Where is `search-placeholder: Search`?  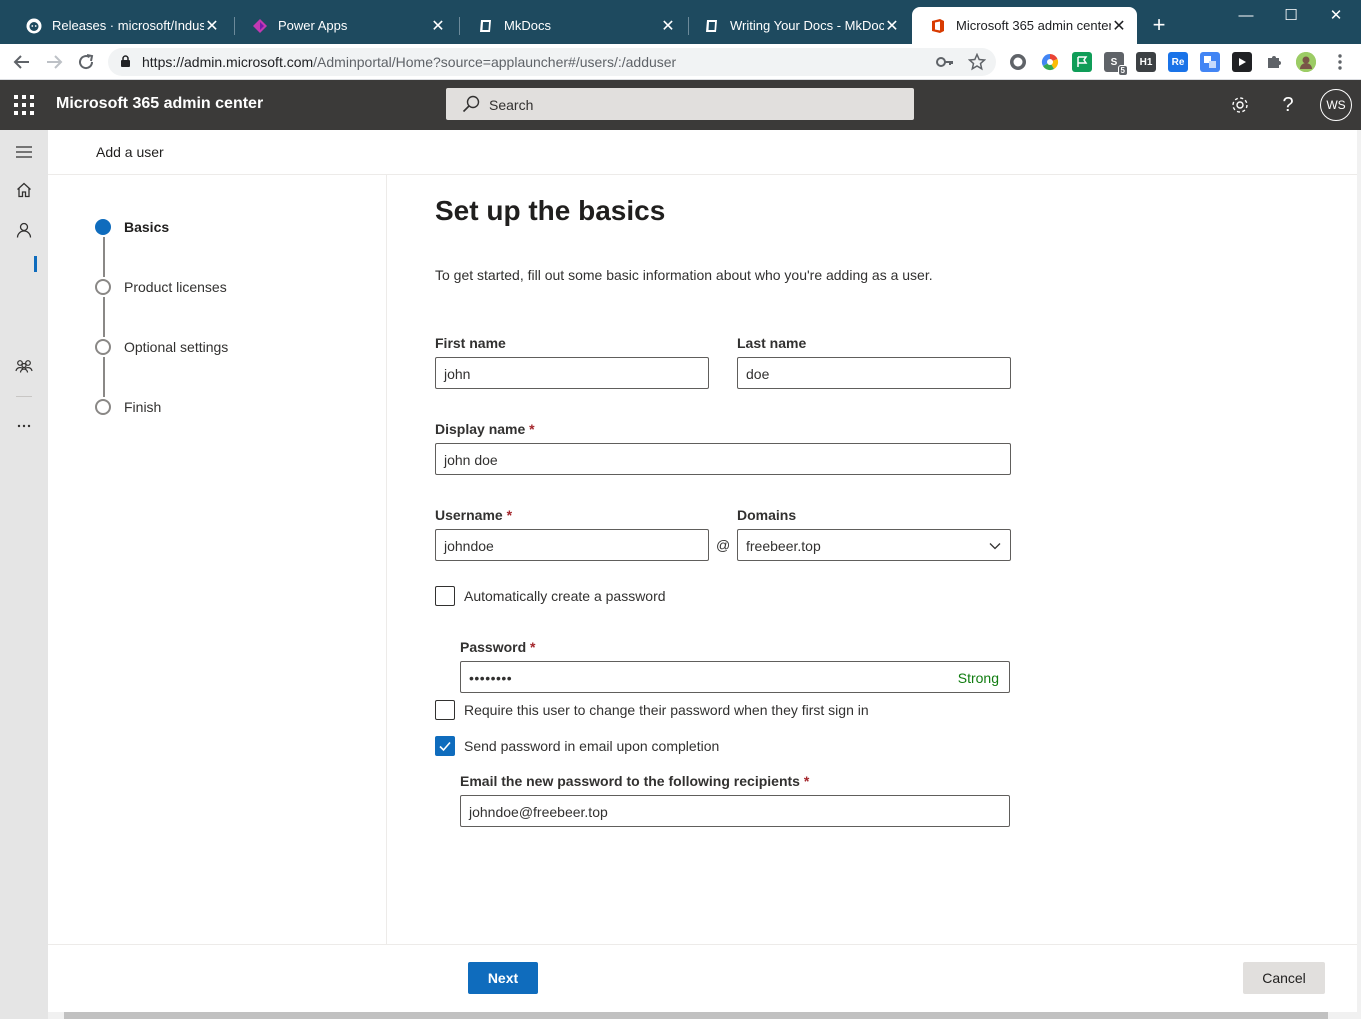 search-placeholder: Search is located at coordinates (511, 105).